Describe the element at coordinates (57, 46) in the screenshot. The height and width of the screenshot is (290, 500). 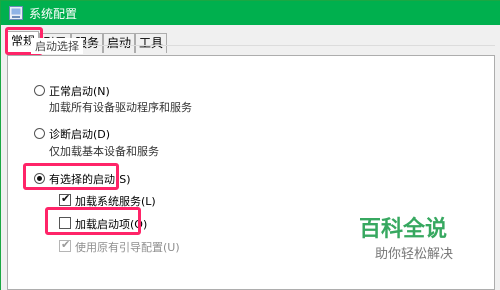
I see `group-title: 启动选择` at that location.